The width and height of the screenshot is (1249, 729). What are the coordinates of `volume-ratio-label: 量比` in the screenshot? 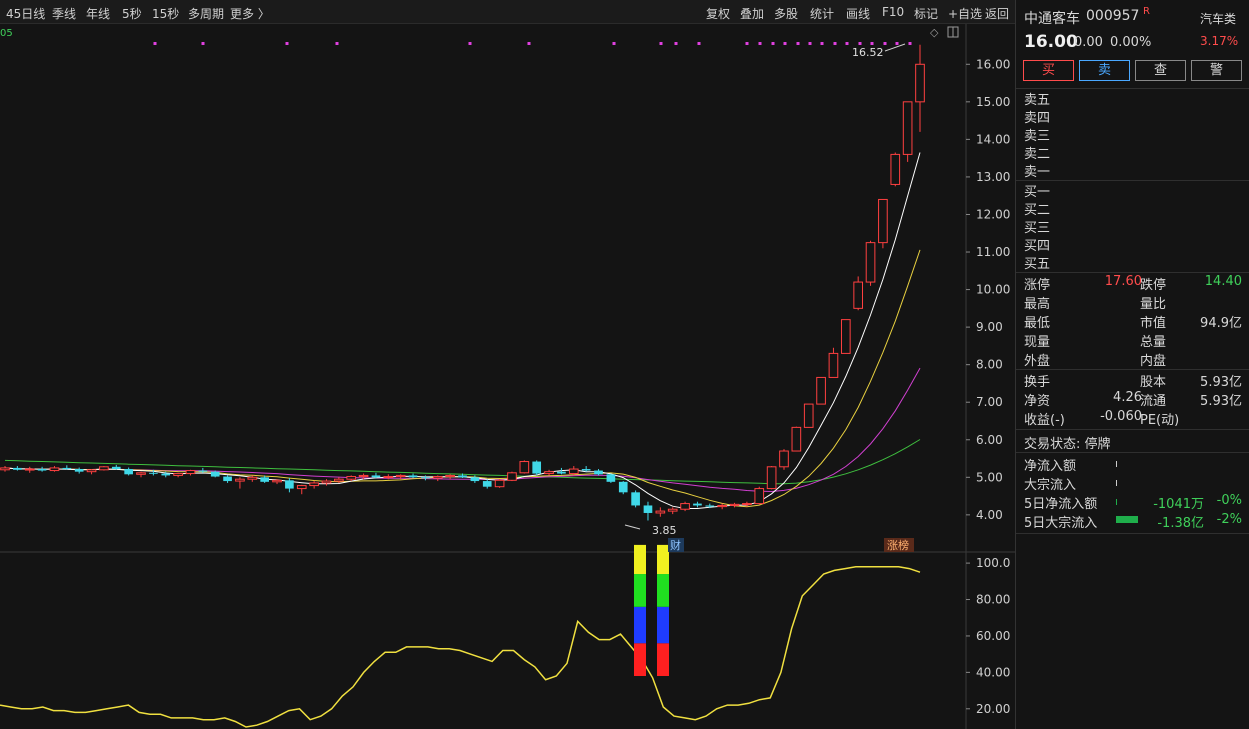 It's located at (1153, 304).